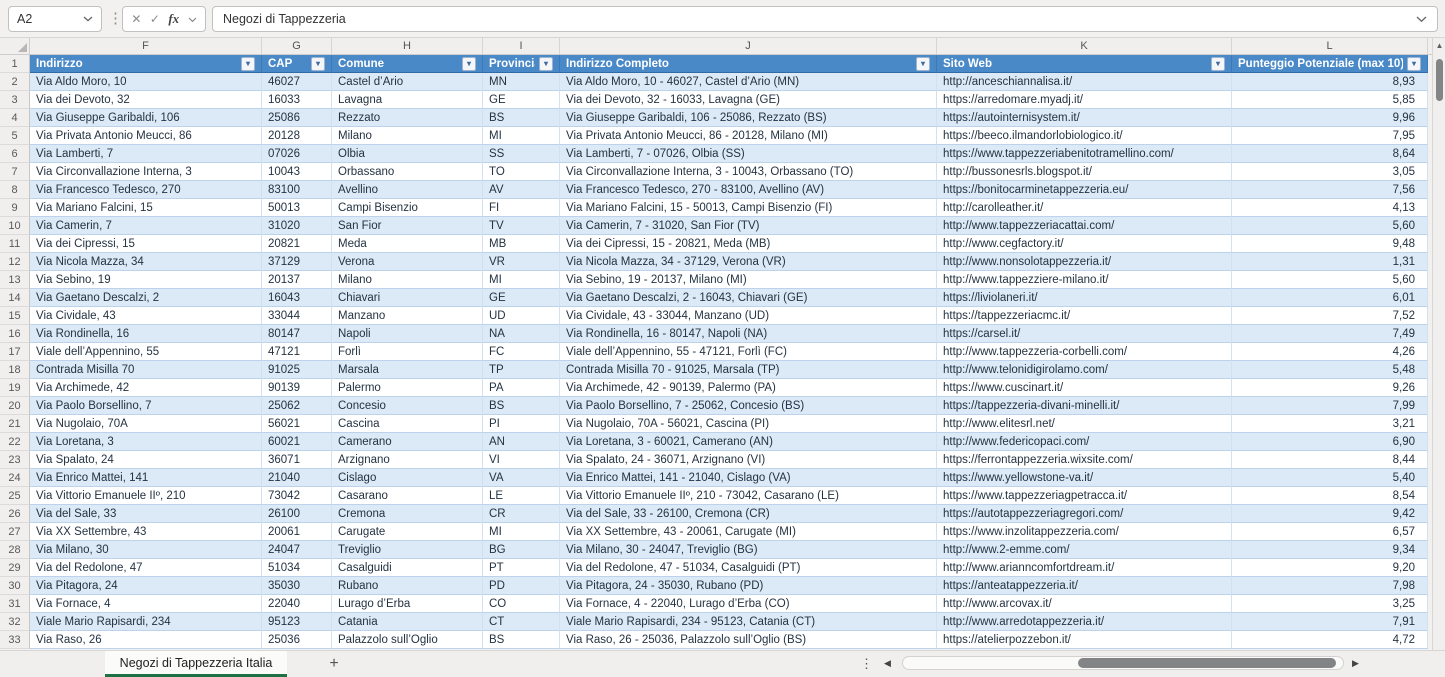  I want to click on cell-L31: 3,25, so click(1330, 604).